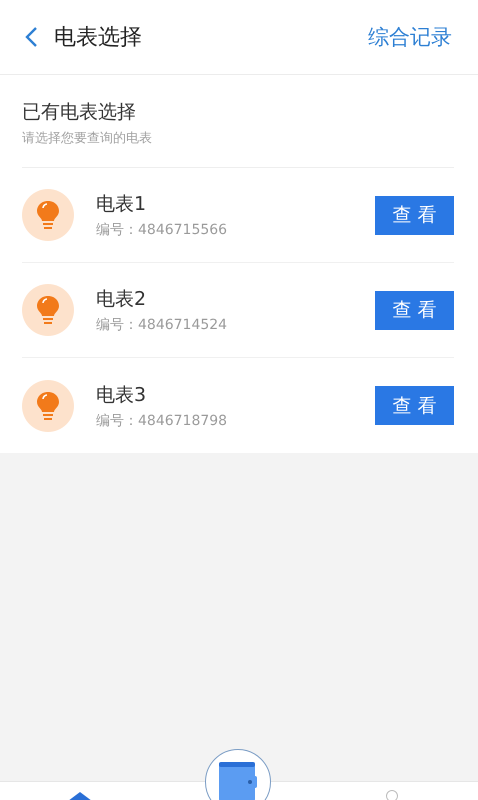 The height and width of the screenshot is (800, 478). What do you see at coordinates (122, 299) in the screenshot?
I see `meter-name: 电表2` at bounding box center [122, 299].